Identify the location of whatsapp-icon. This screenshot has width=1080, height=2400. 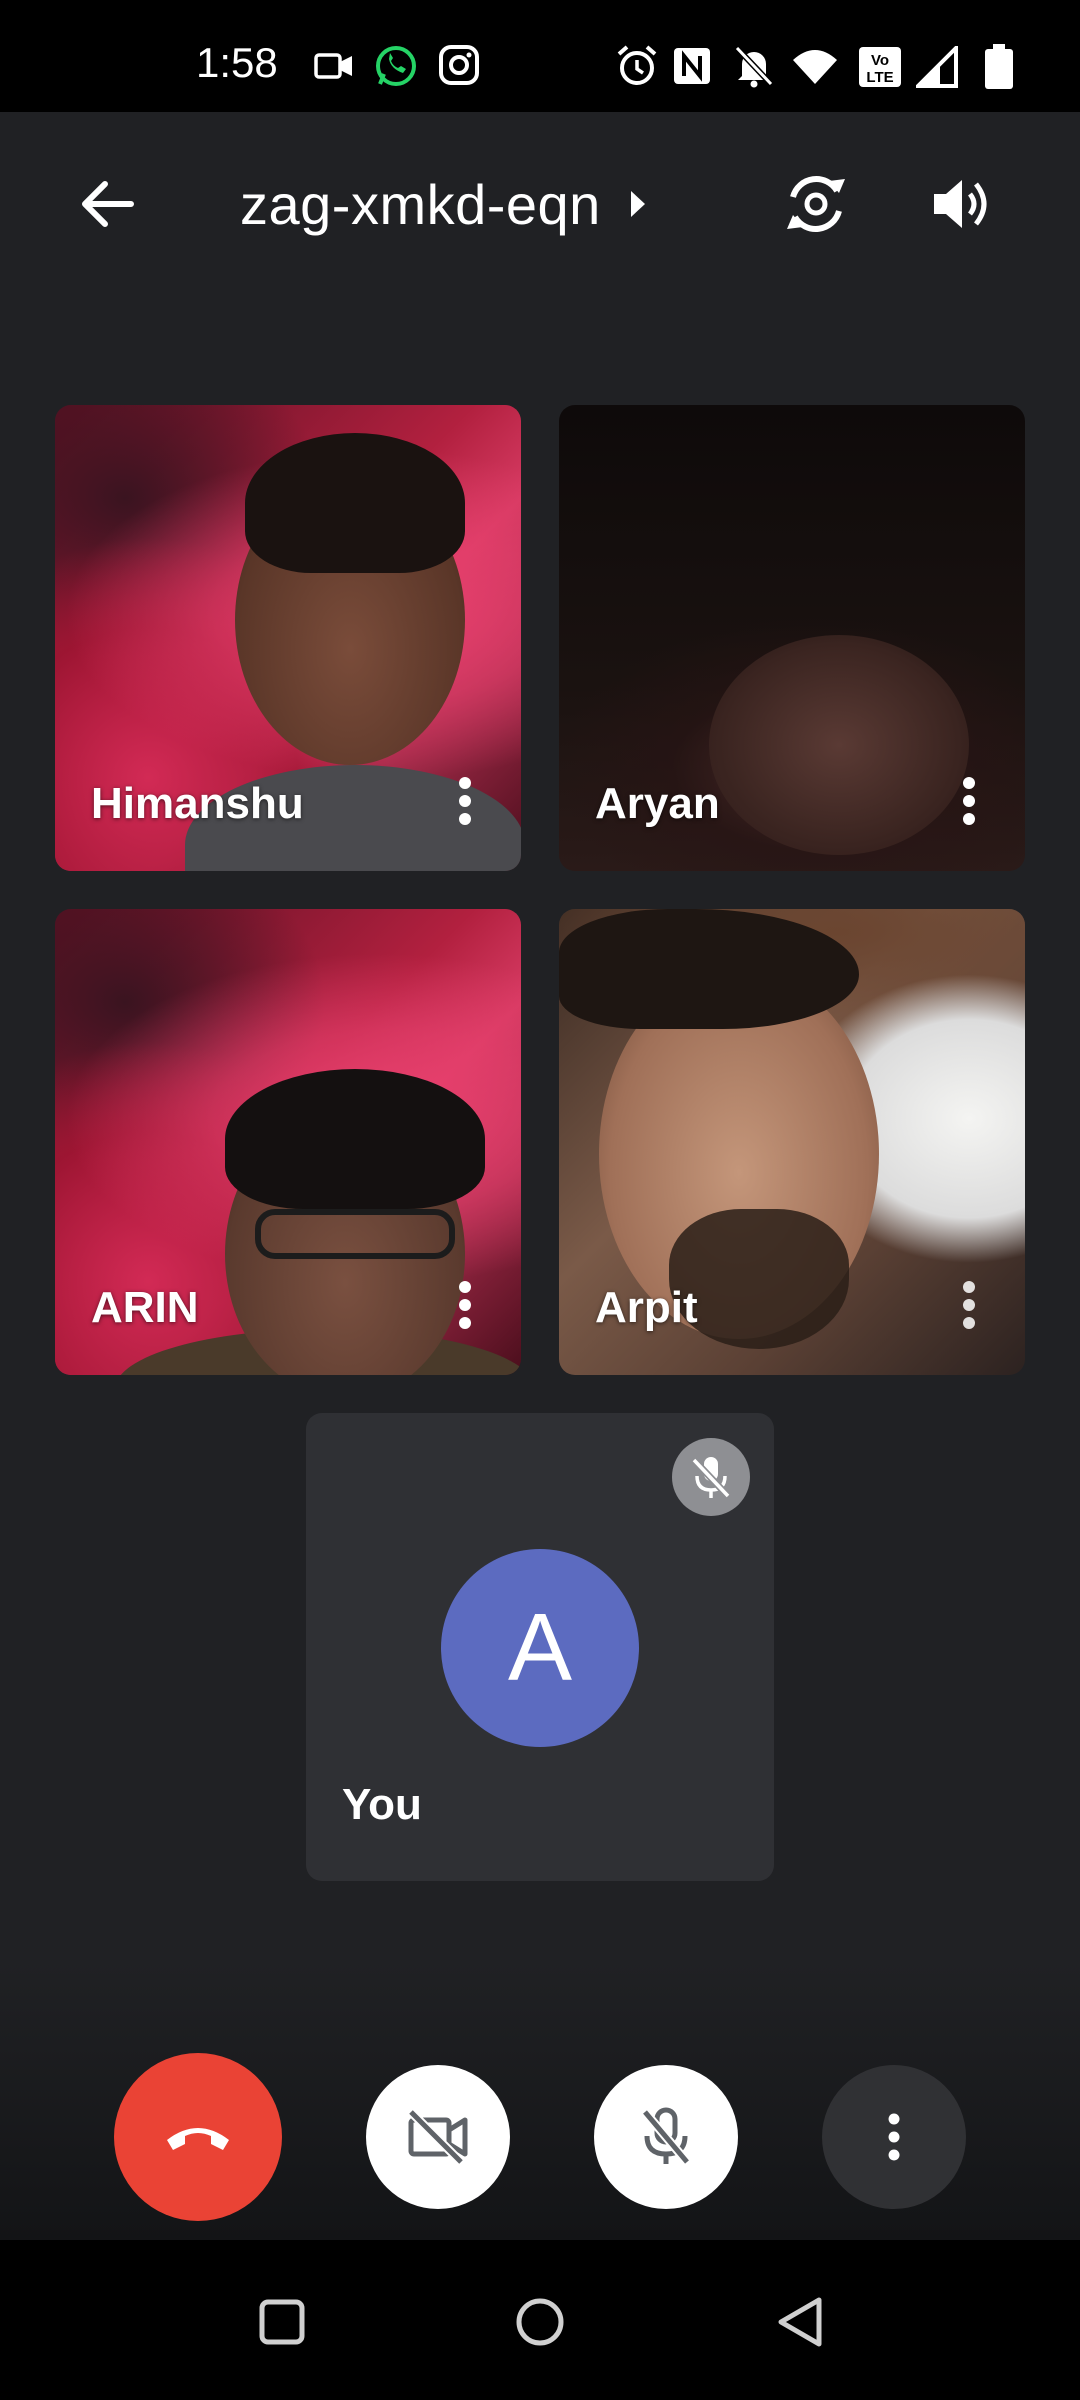
(396, 66).